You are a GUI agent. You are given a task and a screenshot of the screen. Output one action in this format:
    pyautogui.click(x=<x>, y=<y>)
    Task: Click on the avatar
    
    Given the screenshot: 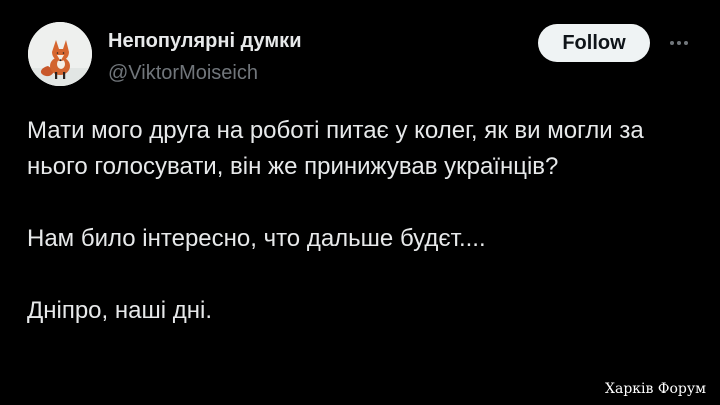 What is the action you would take?
    pyautogui.click(x=60, y=54)
    